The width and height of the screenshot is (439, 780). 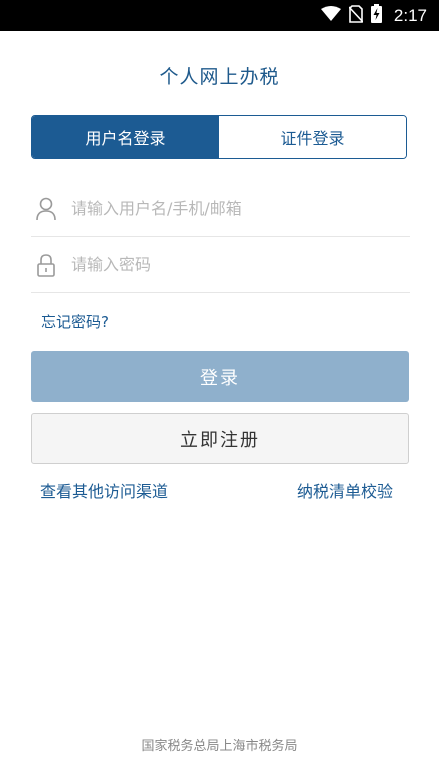 What do you see at coordinates (104, 490) in the screenshot?
I see `other-channels-link: 查看其他访问渠道` at bounding box center [104, 490].